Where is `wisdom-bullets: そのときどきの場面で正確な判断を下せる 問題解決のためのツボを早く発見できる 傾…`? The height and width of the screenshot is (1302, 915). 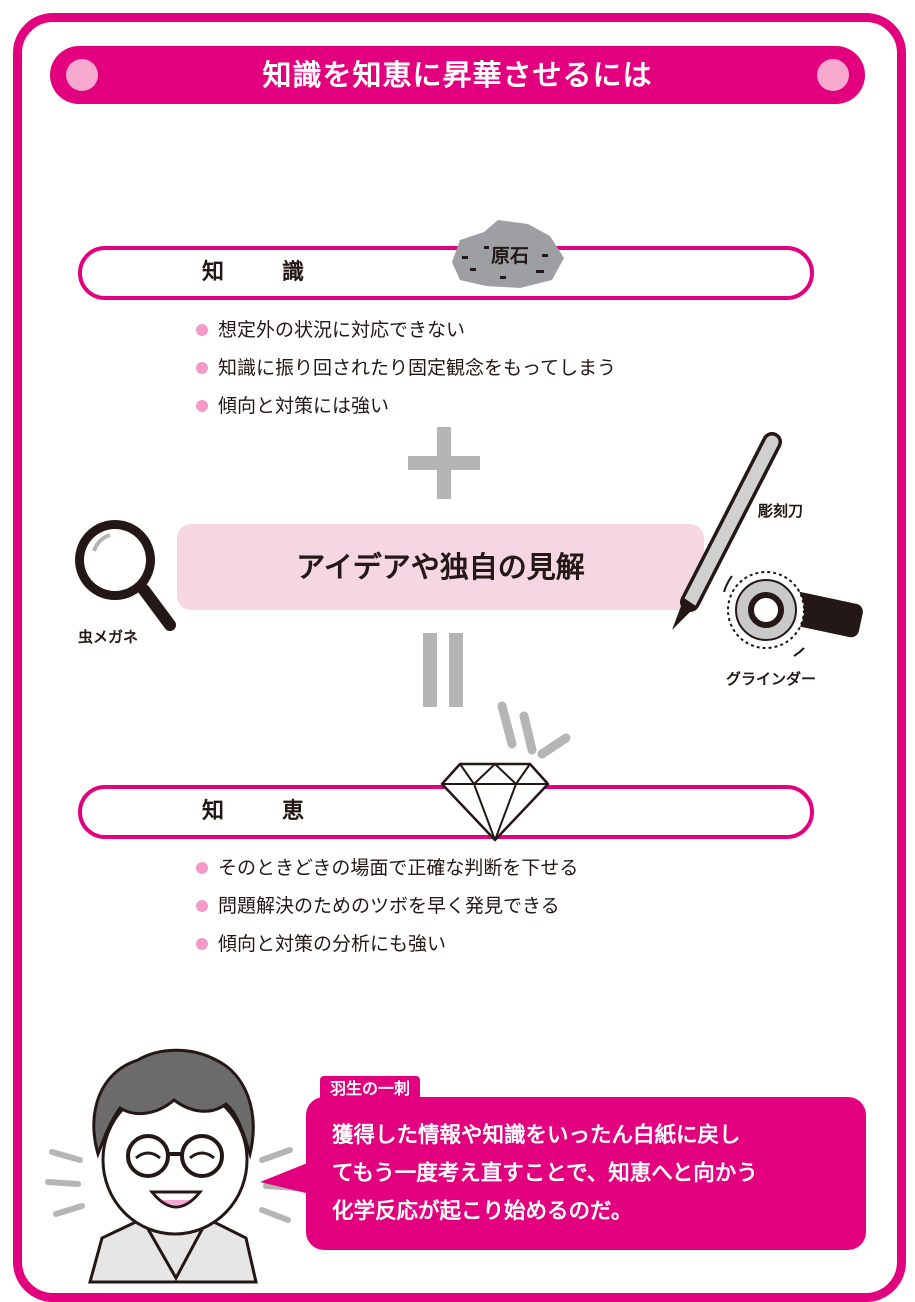
wisdom-bullets: そのときどきの場面で正確な判断を下せる 問題解決のためのツボを早く発見できる 傾… is located at coordinates (387, 906).